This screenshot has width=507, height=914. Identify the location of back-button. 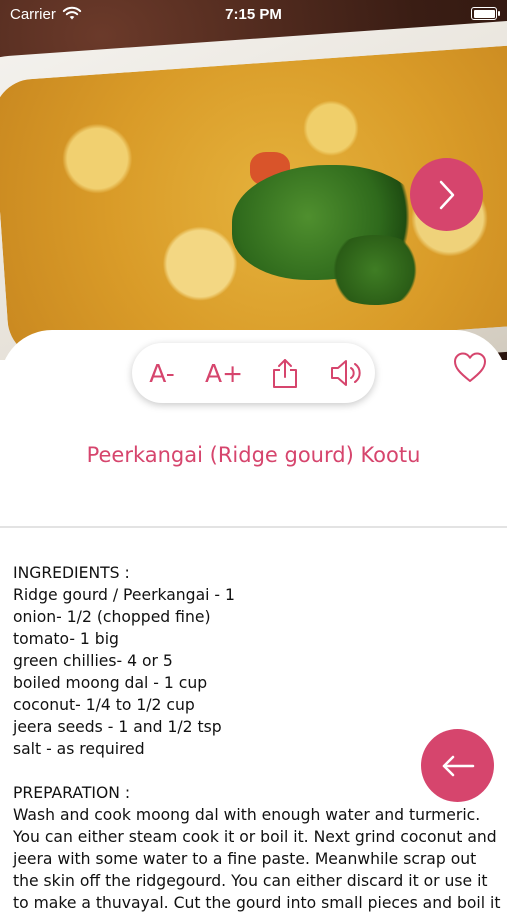
(457, 765).